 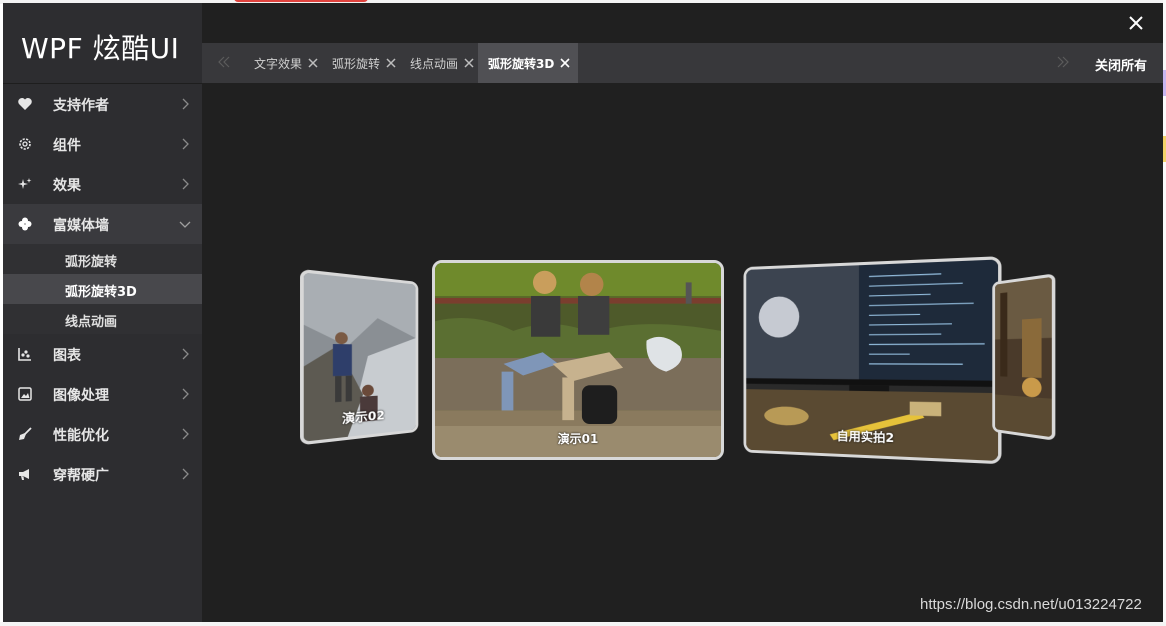 I want to click on sidebar-subitem-label: 弧形旋转, so click(x=91, y=262).